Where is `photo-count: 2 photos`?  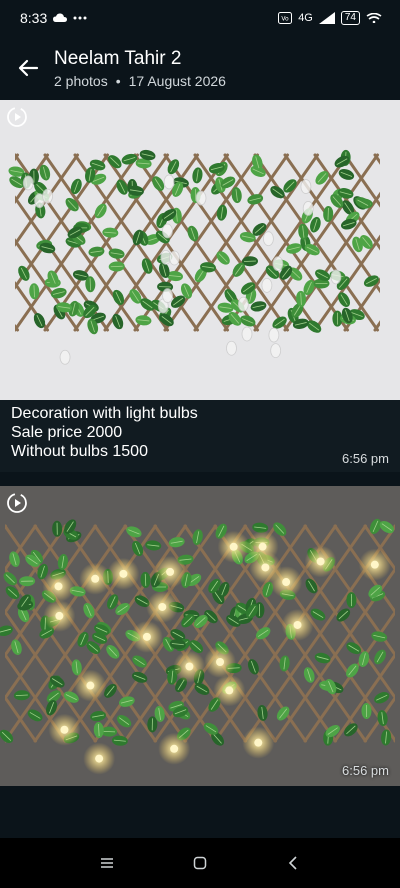
photo-count: 2 photos is located at coordinates (81, 81).